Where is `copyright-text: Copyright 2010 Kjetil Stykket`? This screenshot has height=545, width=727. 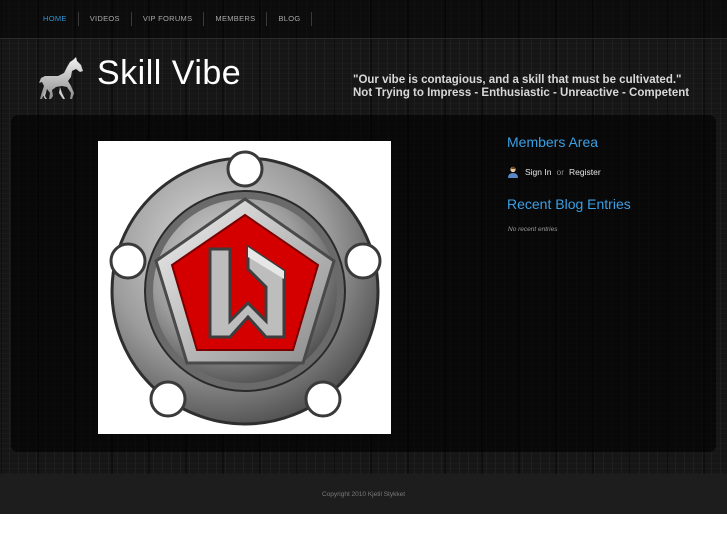 copyright-text: Copyright 2010 Kjetil Stykket is located at coordinates (363, 494).